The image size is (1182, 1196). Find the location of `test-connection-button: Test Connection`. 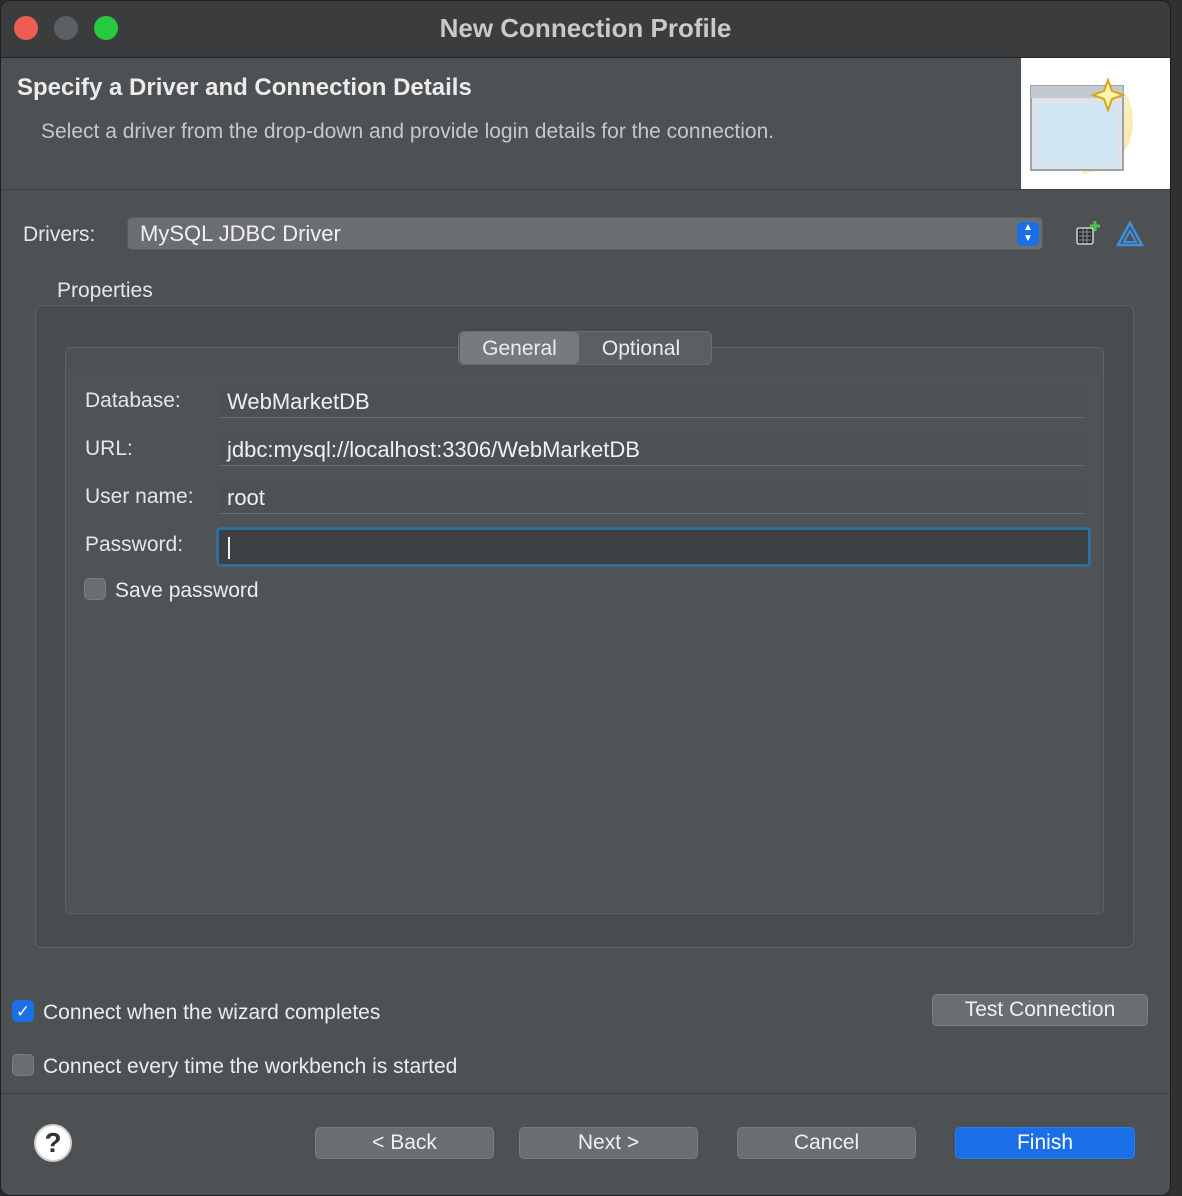

test-connection-button: Test Connection is located at coordinates (1040, 1010).